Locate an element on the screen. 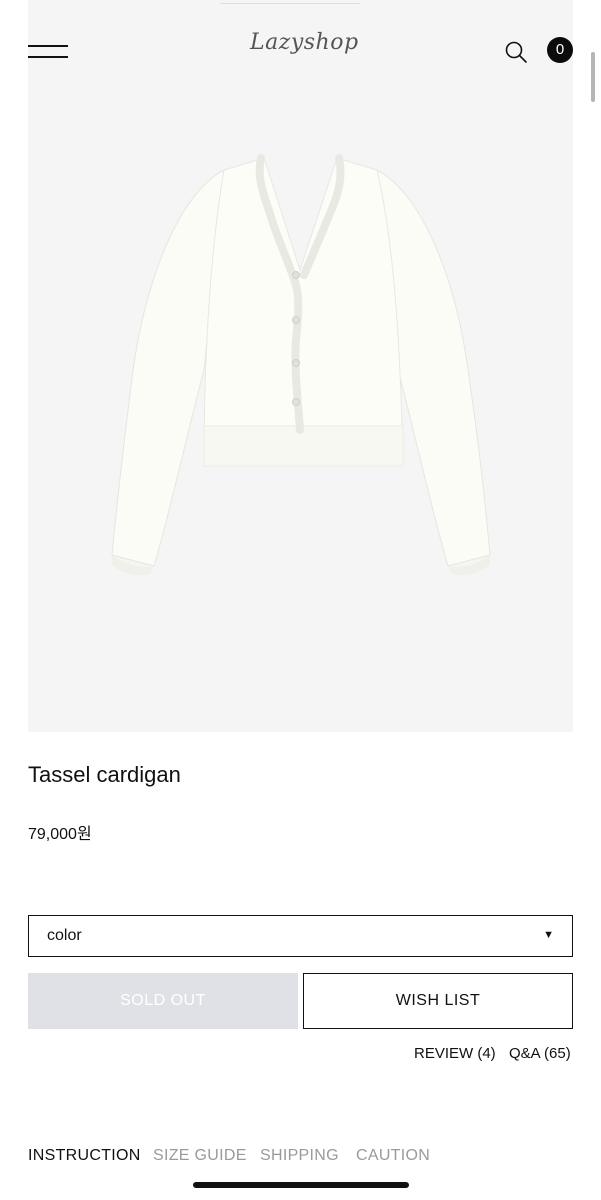 This screenshot has height=1200, width=601. search-icon is located at coordinates (516, 52).